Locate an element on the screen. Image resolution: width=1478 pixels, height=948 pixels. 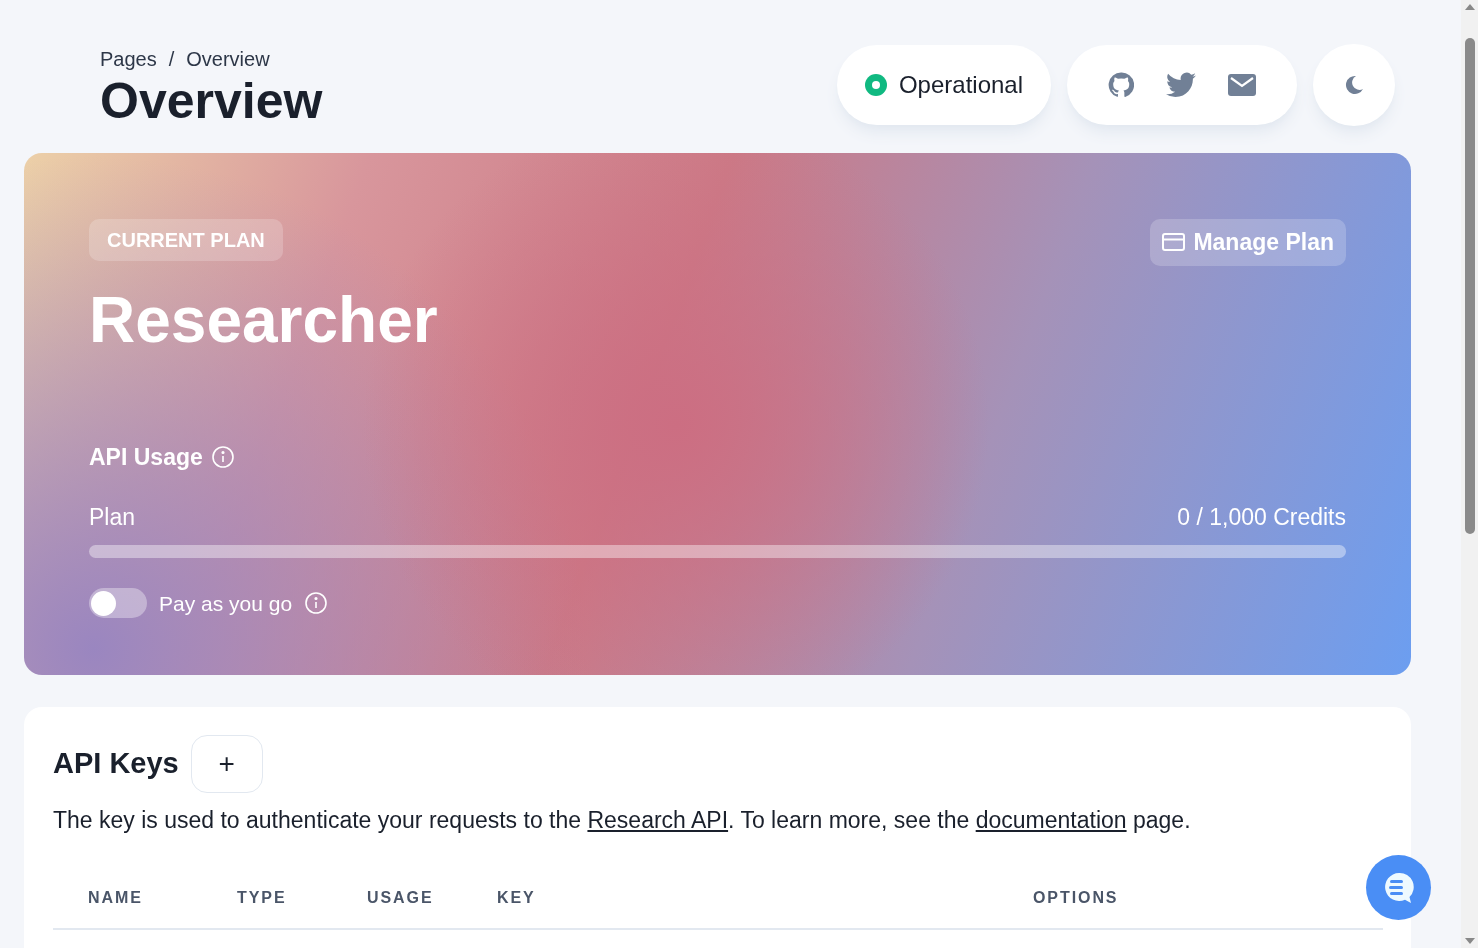
breadcrumb-item: Overview is located at coordinates (228, 59).